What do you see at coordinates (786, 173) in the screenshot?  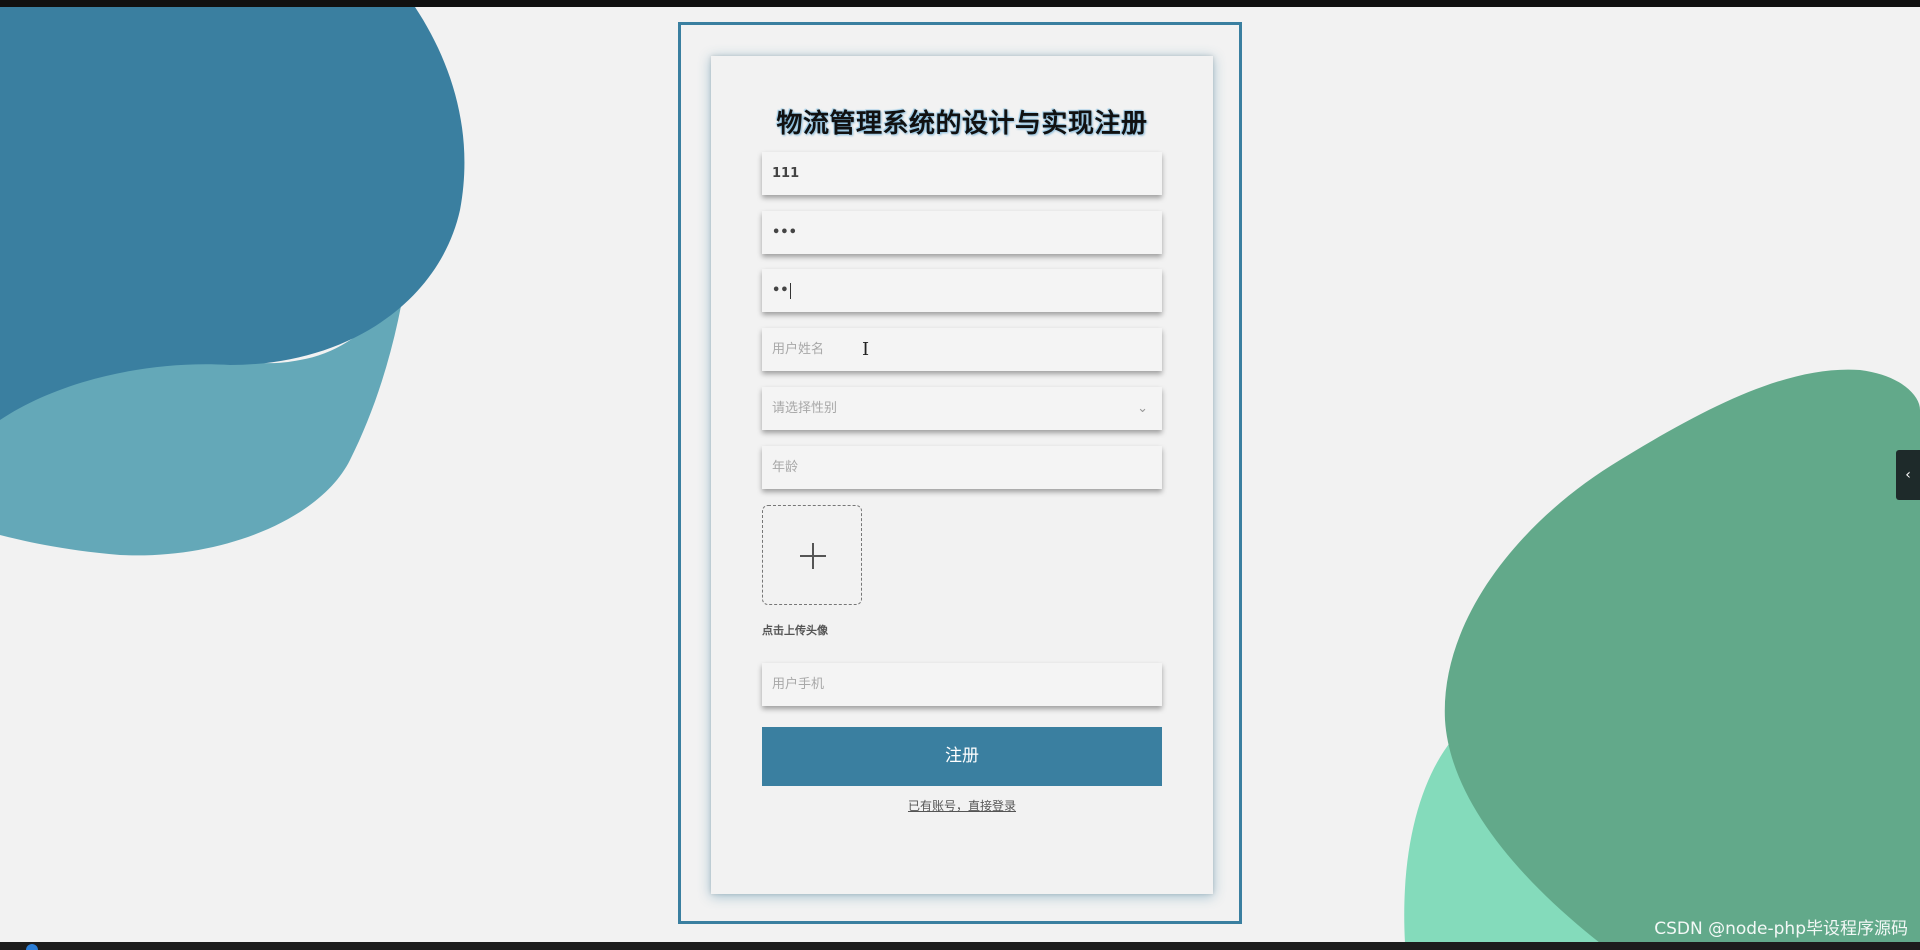 I see `username-value: 111` at bounding box center [786, 173].